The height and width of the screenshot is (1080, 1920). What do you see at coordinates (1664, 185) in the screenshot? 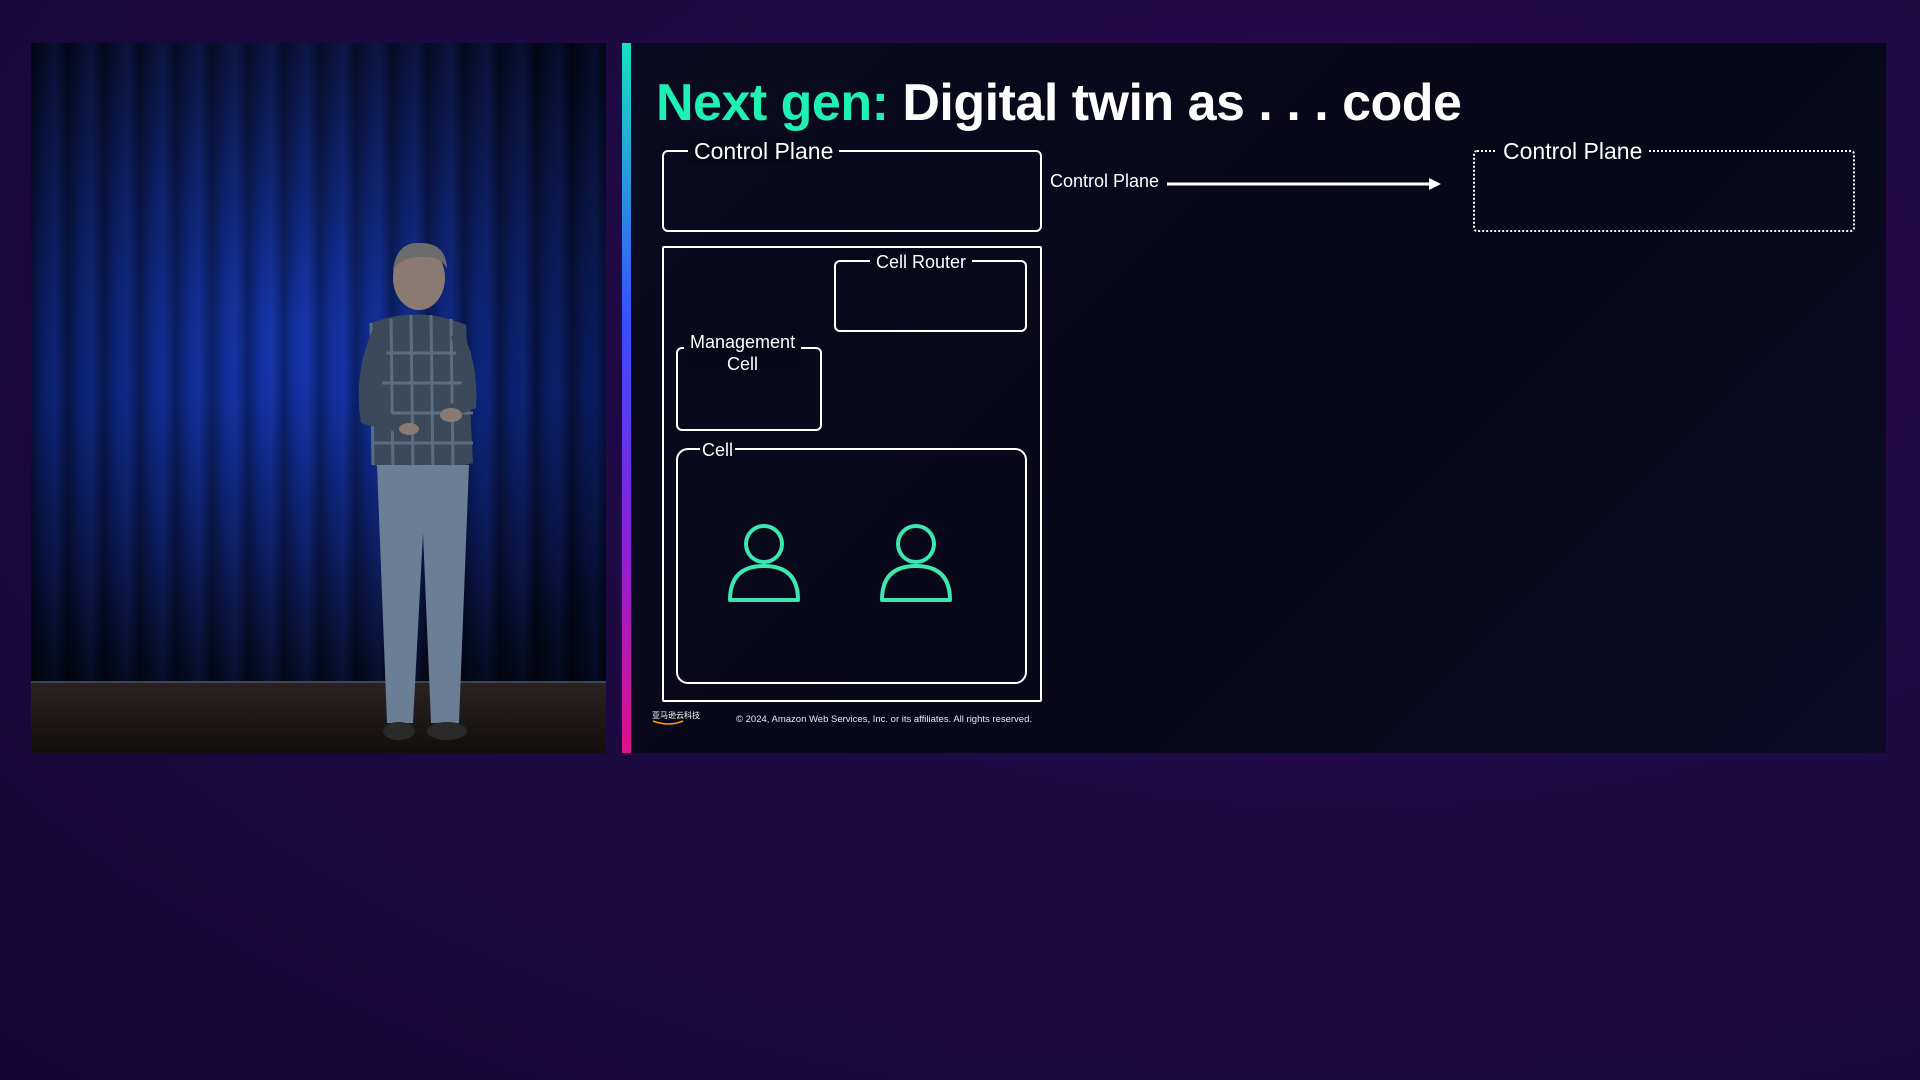
I see `target-control-plane-box: Control Plane` at bounding box center [1664, 185].